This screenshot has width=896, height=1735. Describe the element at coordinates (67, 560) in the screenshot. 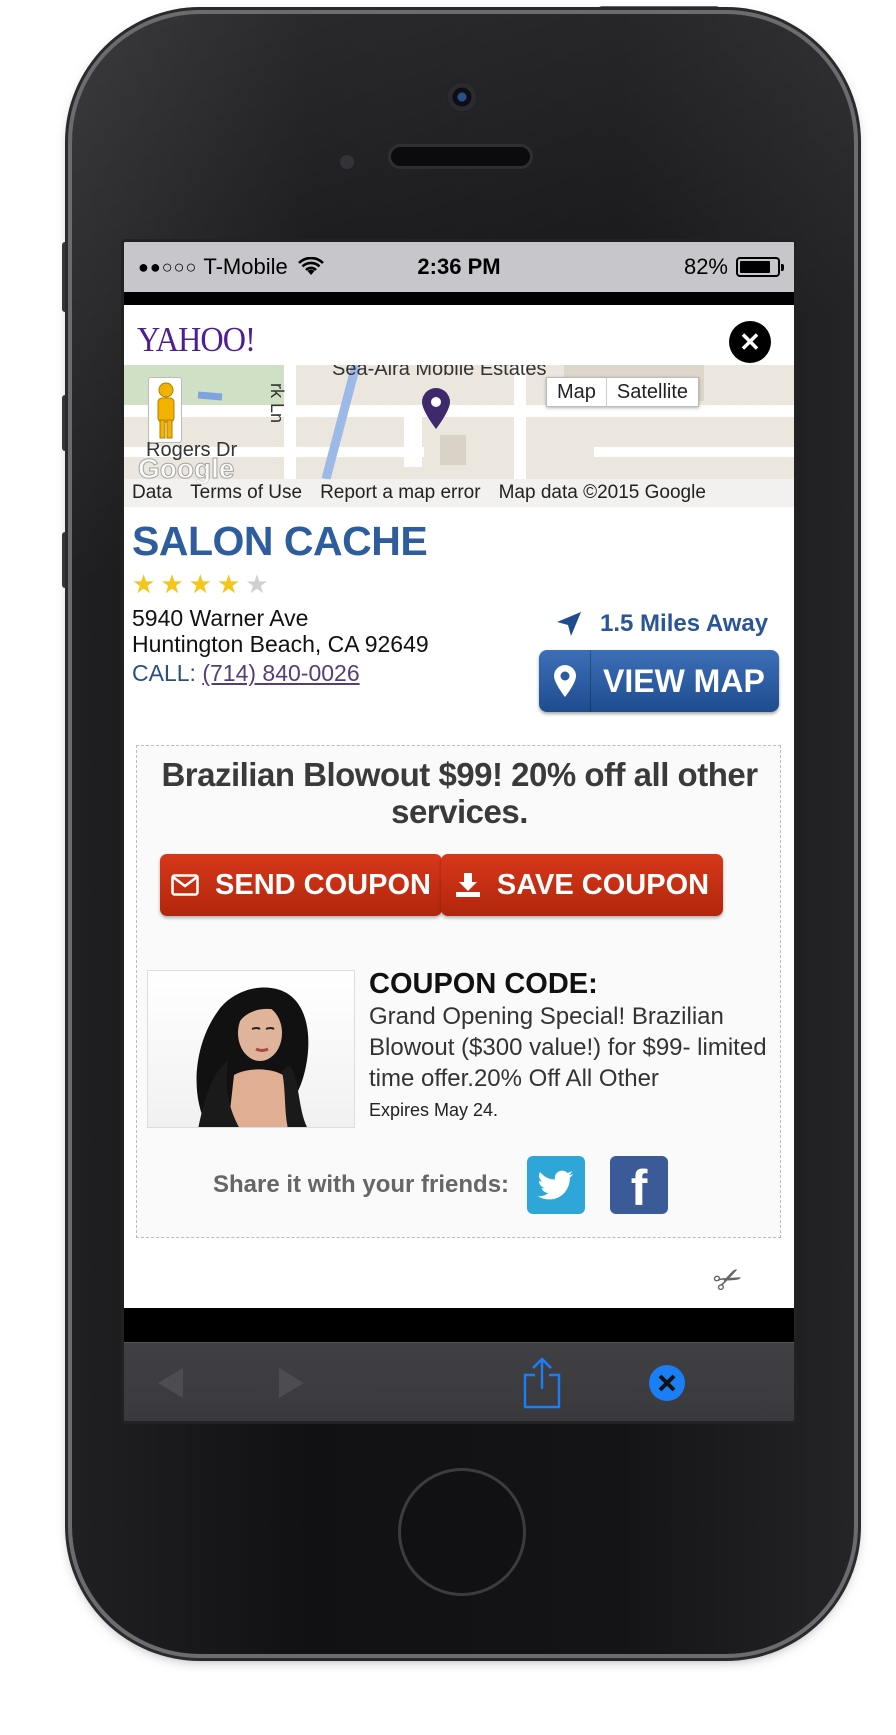

I see `volume-down-button` at that location.